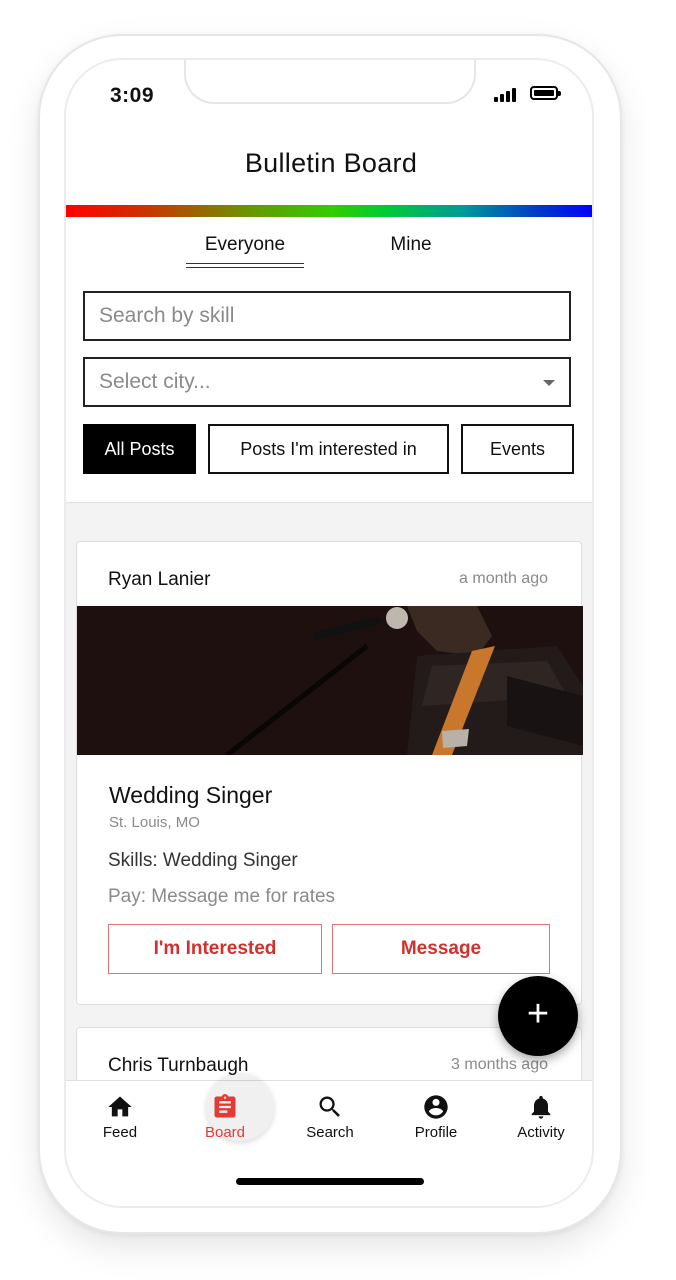  I want to click on page-title: Bulletin Board, so click(331, 163).